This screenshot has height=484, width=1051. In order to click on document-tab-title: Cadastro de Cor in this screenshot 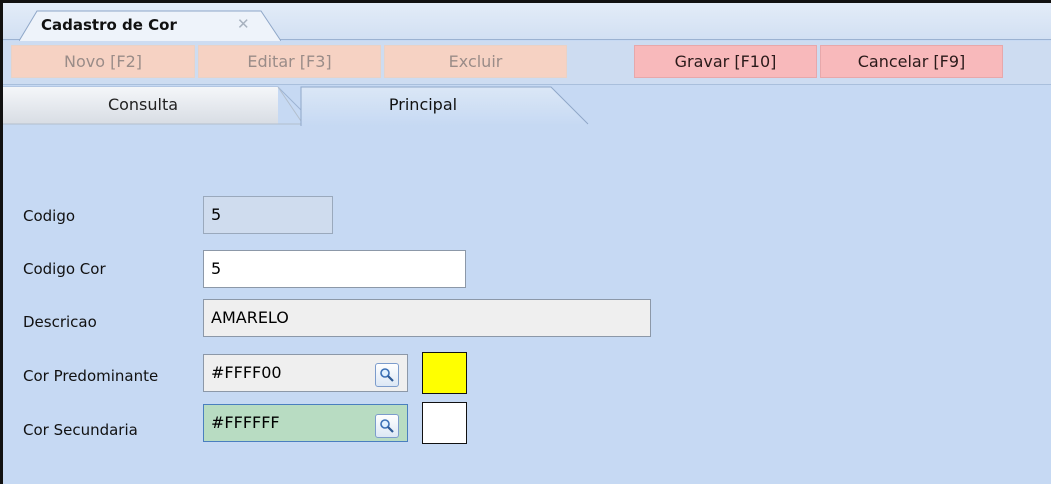, I will do `click(109, 25)`.